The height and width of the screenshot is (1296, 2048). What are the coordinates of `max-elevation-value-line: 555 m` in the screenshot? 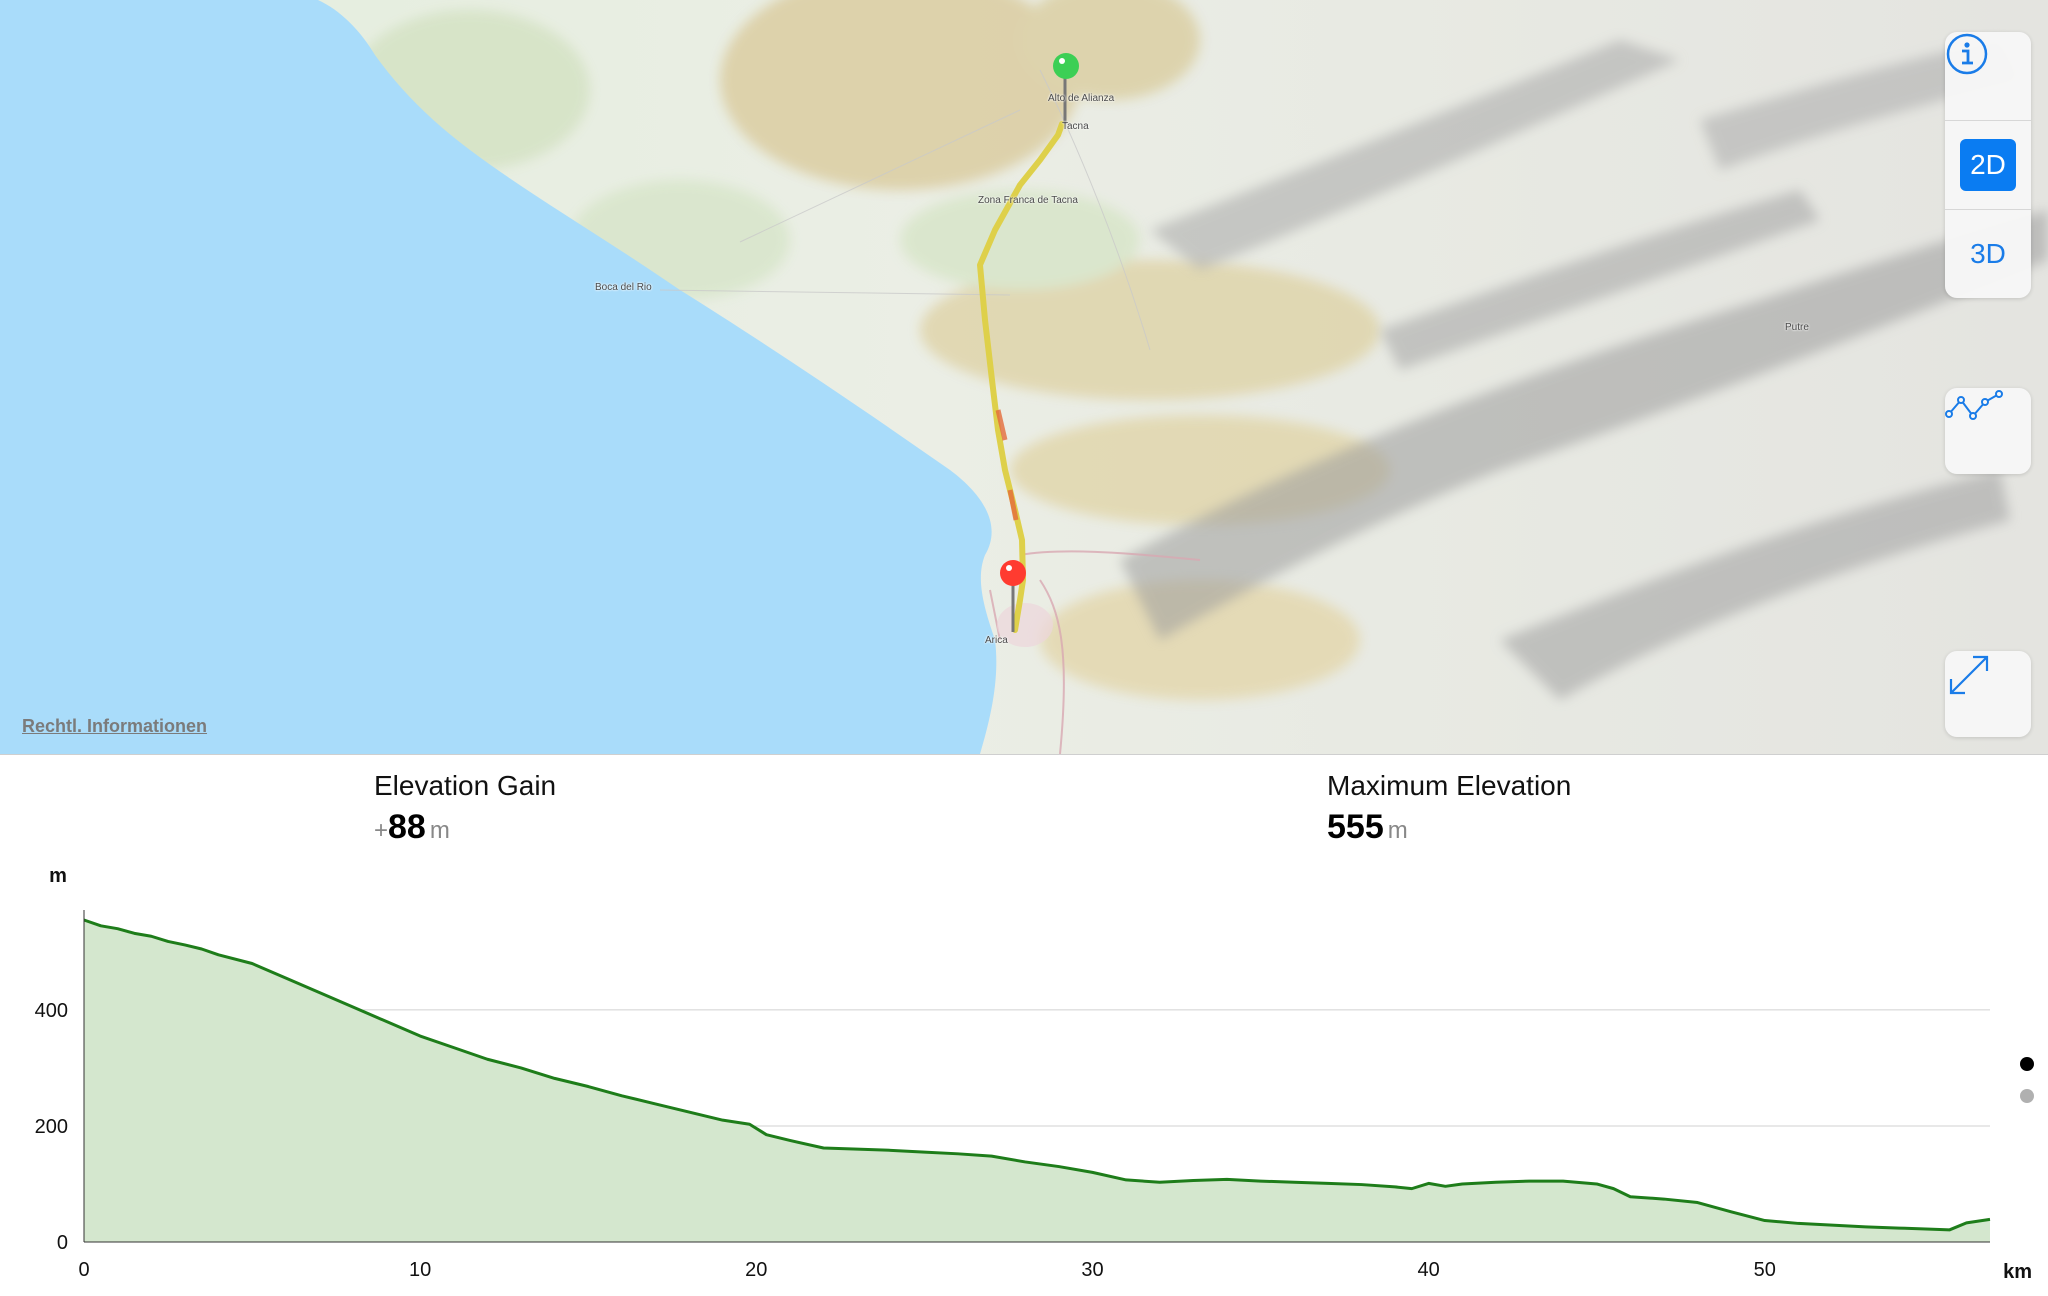 It's located at (1449, 827).